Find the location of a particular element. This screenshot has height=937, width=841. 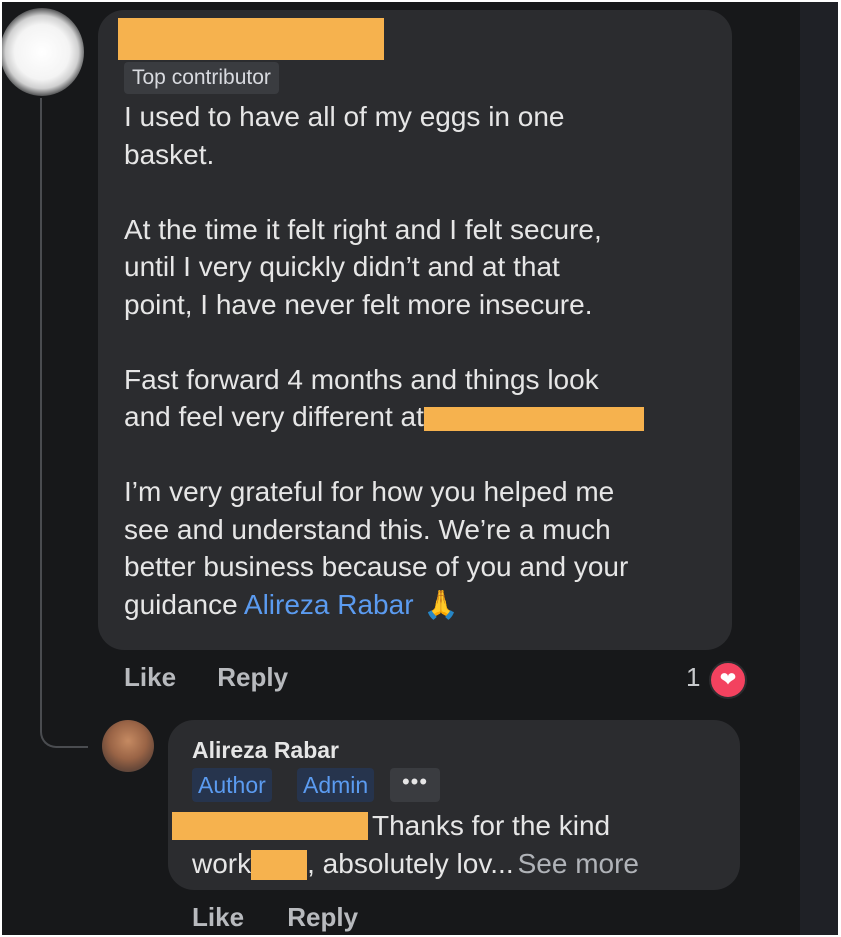

comment-actions: Like Reply is located at coordinates (223, 677).